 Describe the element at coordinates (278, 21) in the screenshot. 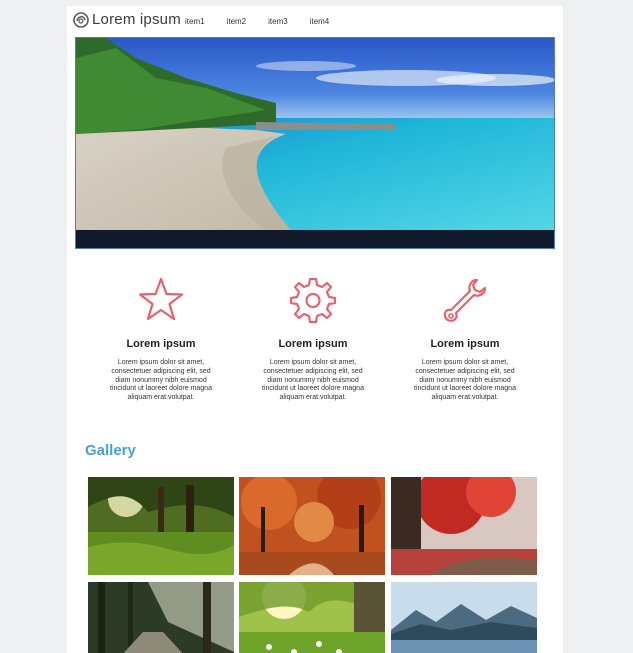

I see `nav-item-3: item3` at that location.